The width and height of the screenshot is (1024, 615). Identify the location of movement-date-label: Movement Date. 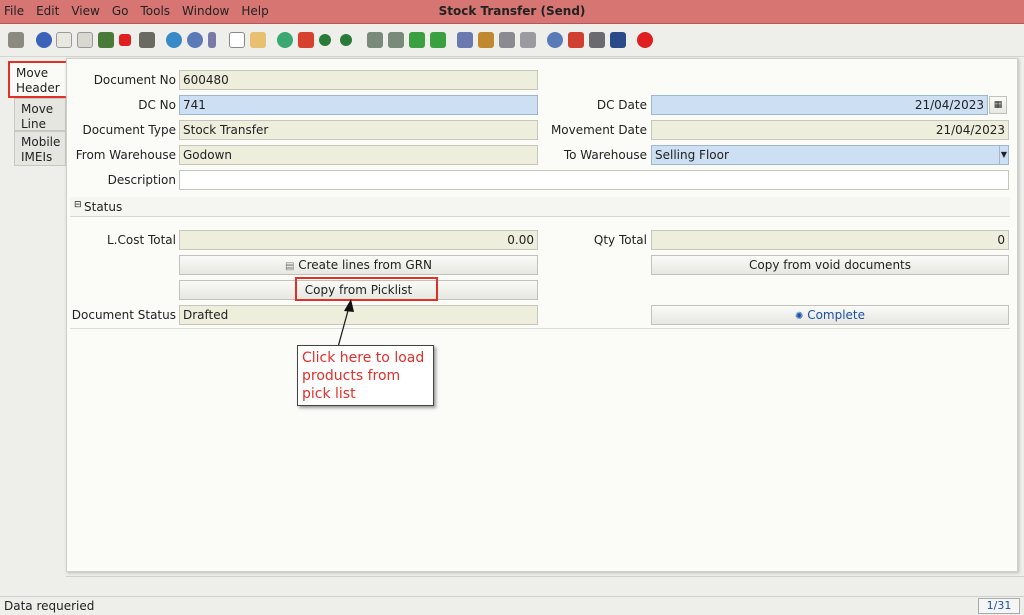
(598, 130).